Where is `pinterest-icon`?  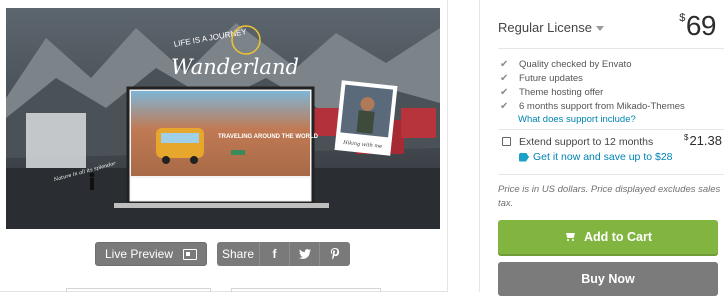 pinterest-icon is located at coordinates (335, 254).